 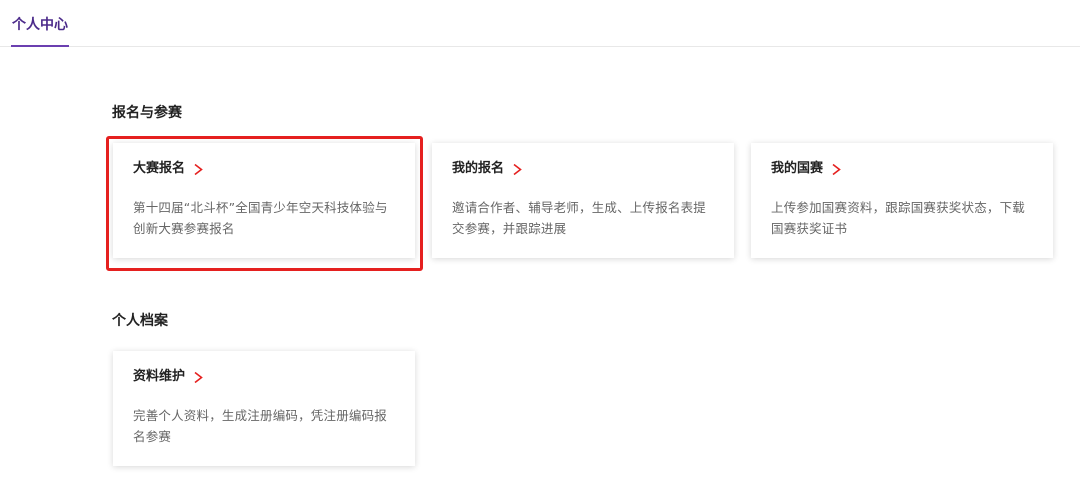 What do you see at coordinates (902, 169) in the screenshot?
I see `card-title-row: 我的国赛` at bounding box center [902, 169].